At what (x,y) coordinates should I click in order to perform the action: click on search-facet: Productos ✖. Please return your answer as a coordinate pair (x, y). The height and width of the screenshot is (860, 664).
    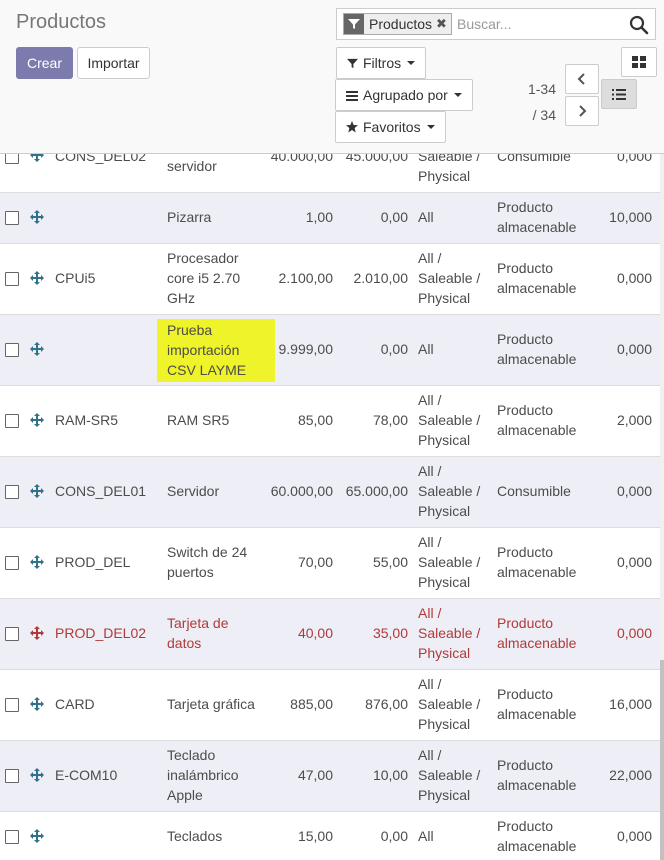
    Looking at the image, I should click on (397, 24).